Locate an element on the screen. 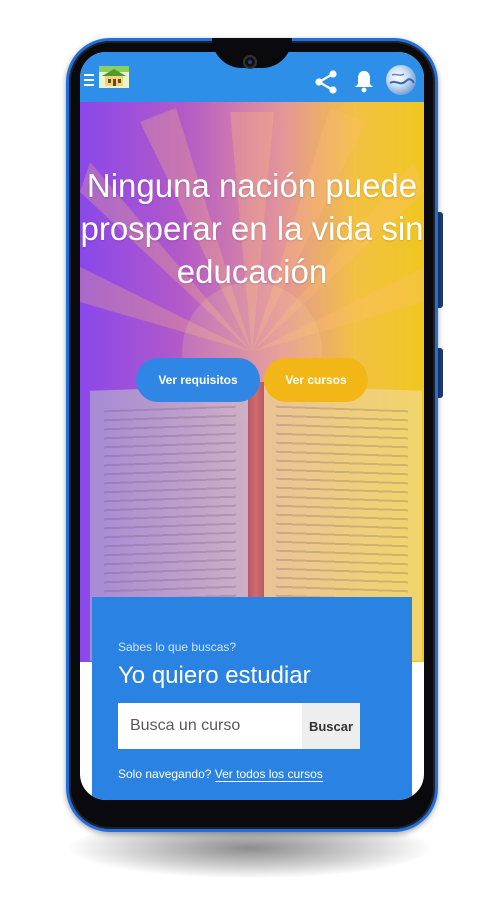  avatar is located at coordinates (401, 80).